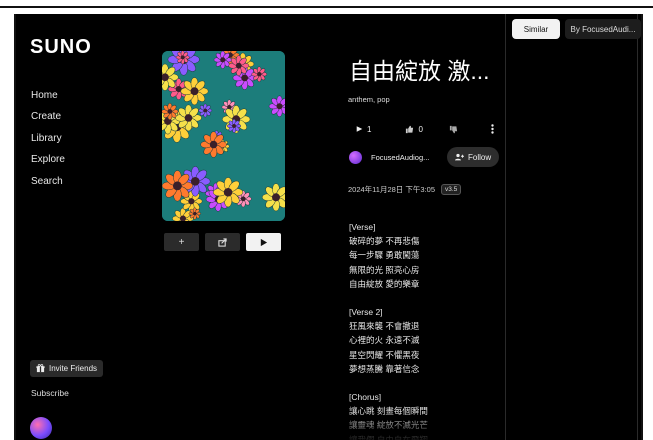 The height and width of the screenshot is (440, 653). Describe the element at coordinates (47, 181) in the screenshot. I see `sidebar-item-search: Search` at that location.